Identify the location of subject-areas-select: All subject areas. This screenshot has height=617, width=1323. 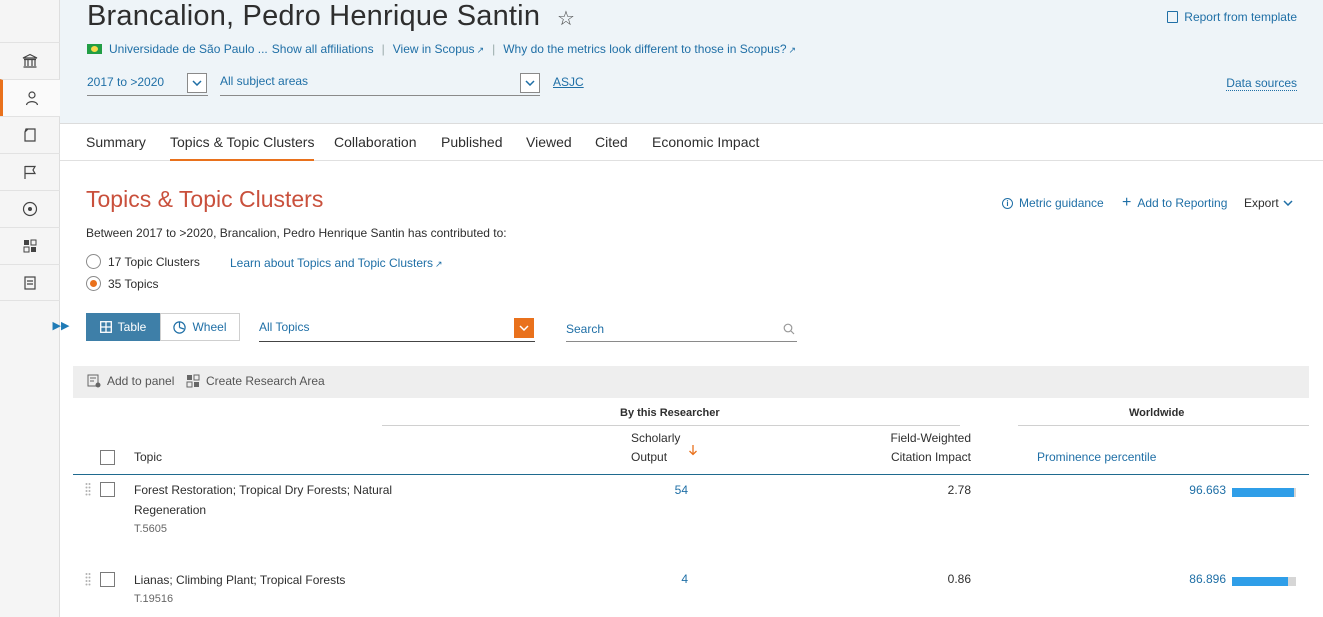
(380, 84).